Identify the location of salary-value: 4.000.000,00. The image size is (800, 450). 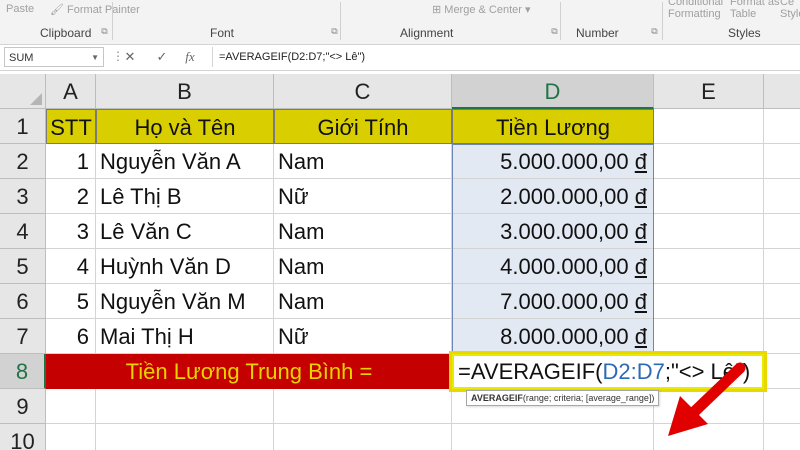
(564, 266).